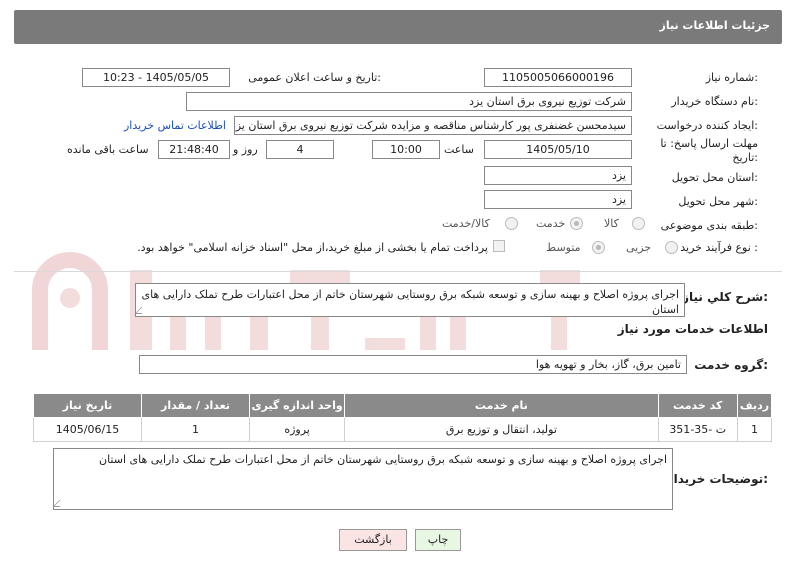  Describe the element at coordinates (697, 405) in the screenshot. I see `col-service-code: کد خدمت` at that location.